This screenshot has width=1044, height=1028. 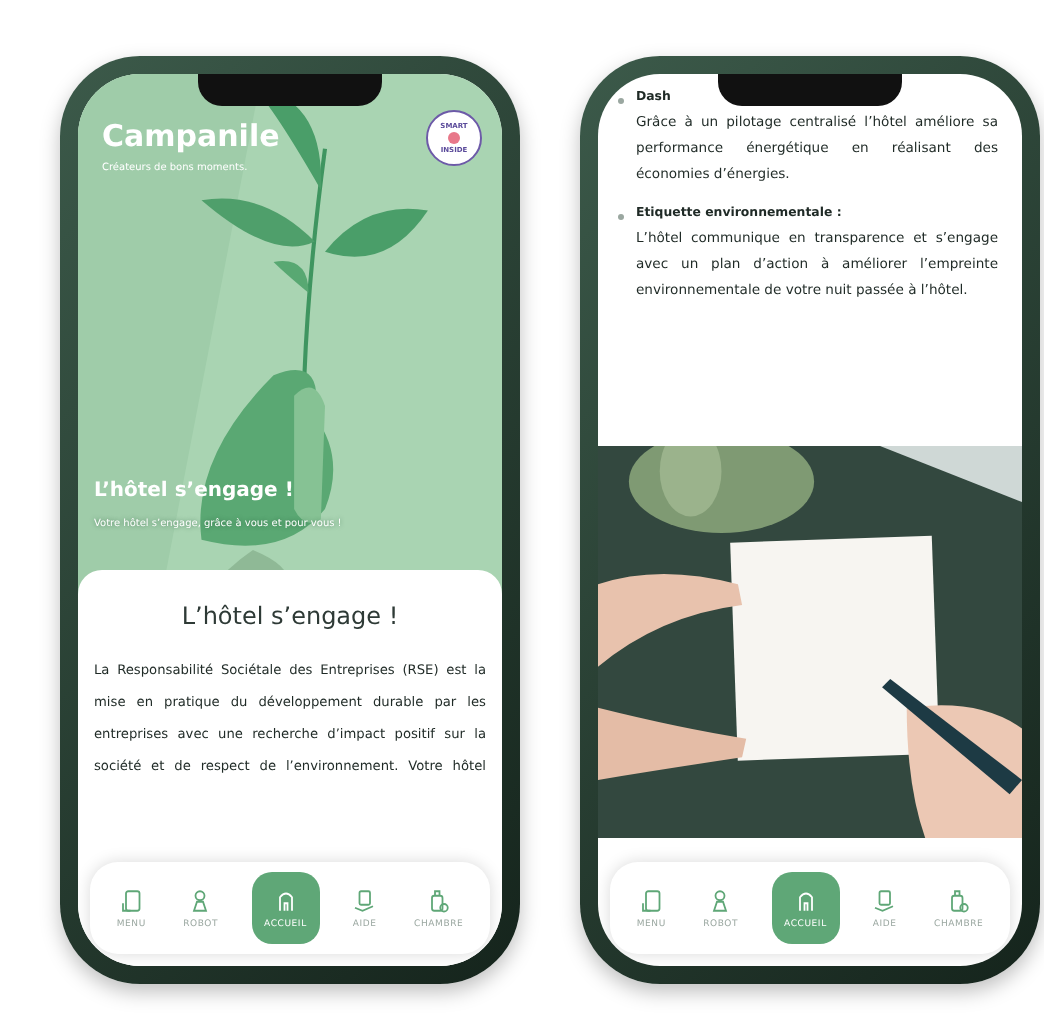 I want to click on hero-title: L’hôtel s’engage !, so click(x=194, y=491).